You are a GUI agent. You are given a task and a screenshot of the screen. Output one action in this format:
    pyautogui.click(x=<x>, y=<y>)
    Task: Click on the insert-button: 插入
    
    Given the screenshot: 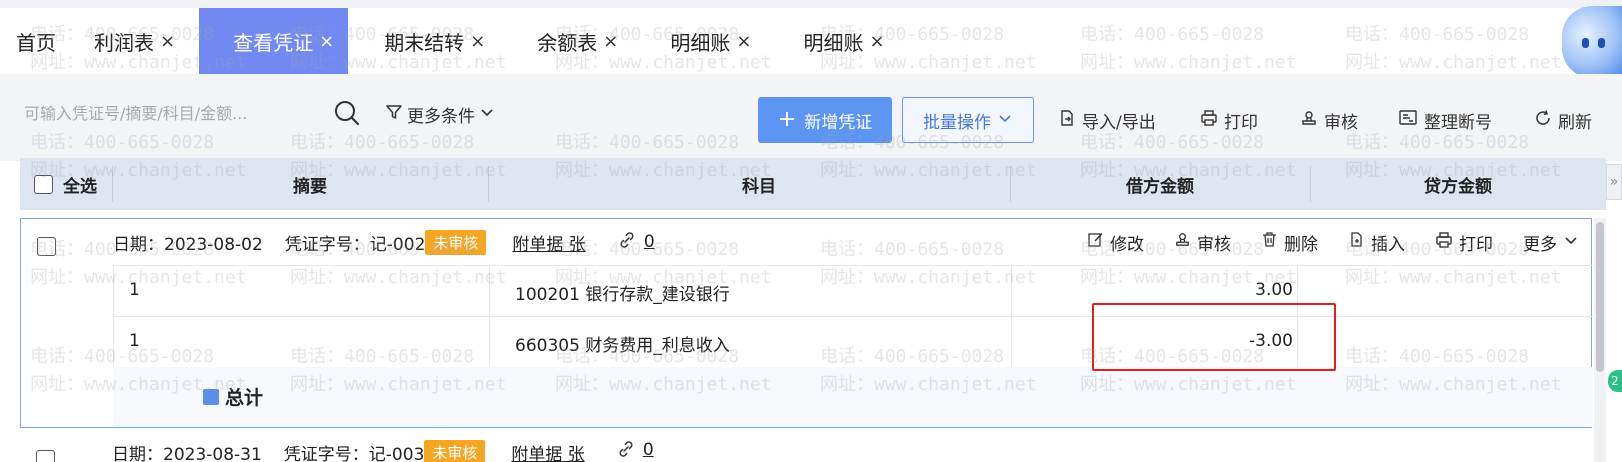 What is the action you would take?
    pyautogui.click(x=1376, y=242)
    